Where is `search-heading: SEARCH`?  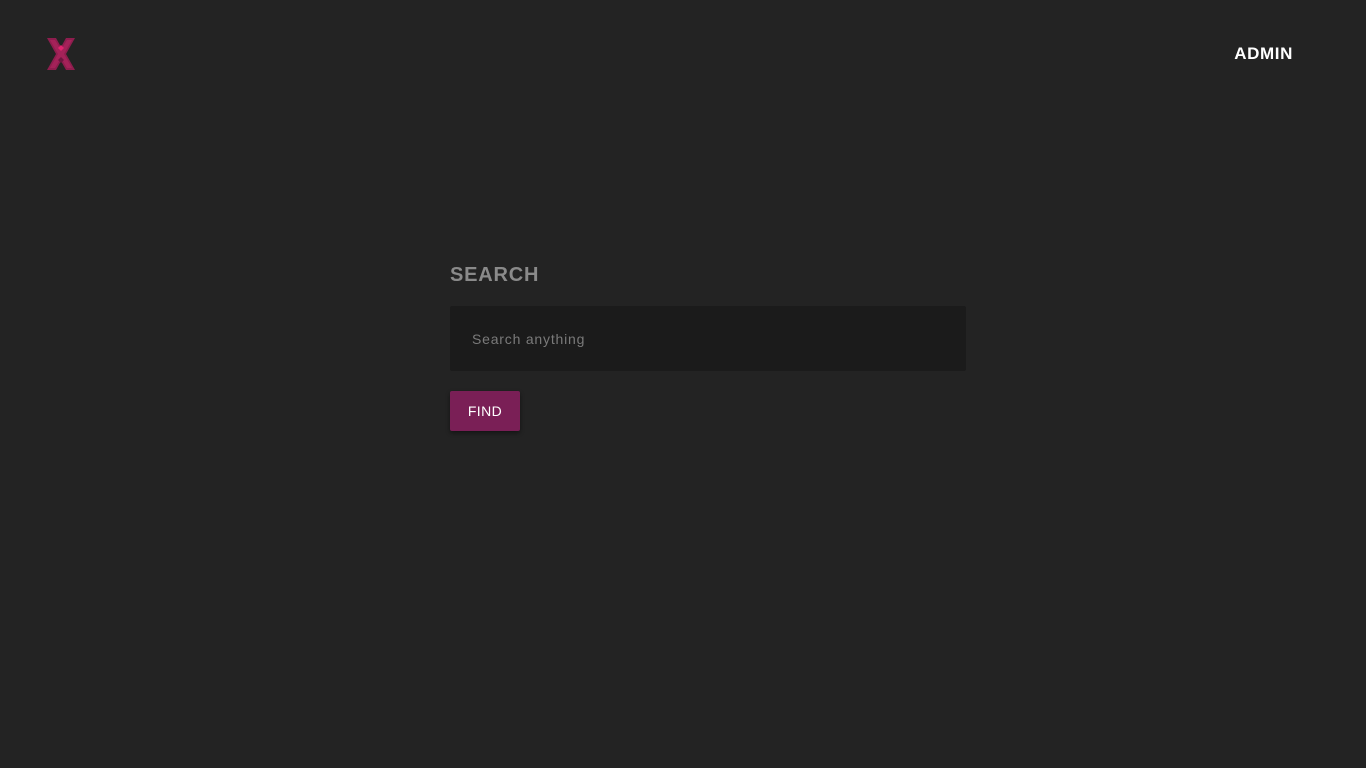
search-heading: SEARCH is located at coordinates (495, 275).